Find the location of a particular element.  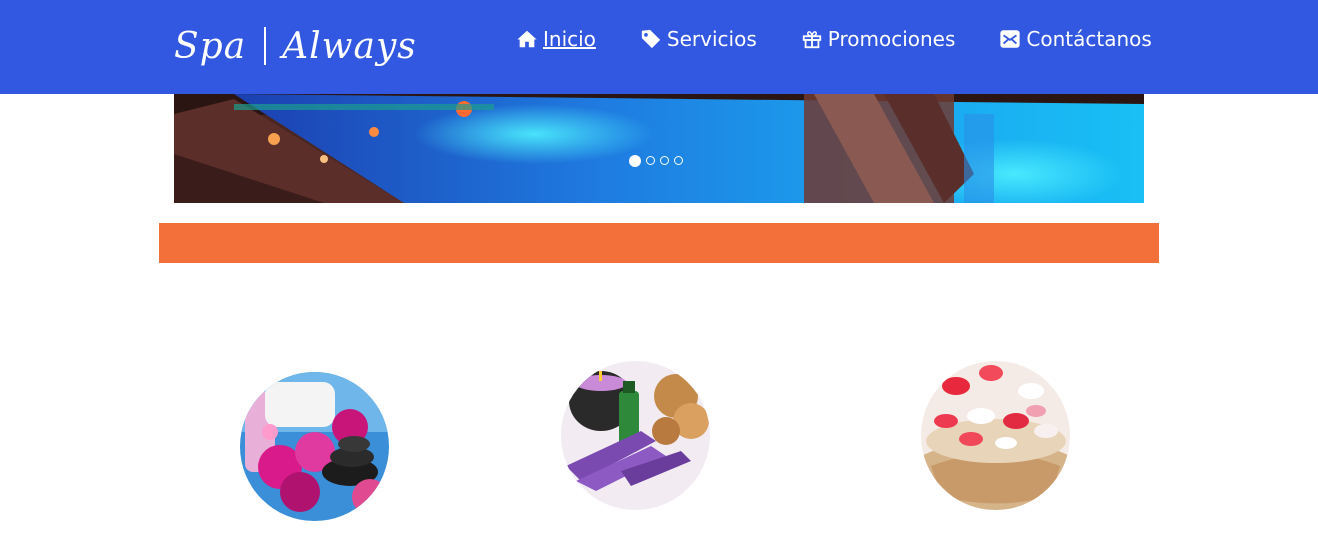

nav-item-promociones: Promociones is located at coordinates (878, 39).